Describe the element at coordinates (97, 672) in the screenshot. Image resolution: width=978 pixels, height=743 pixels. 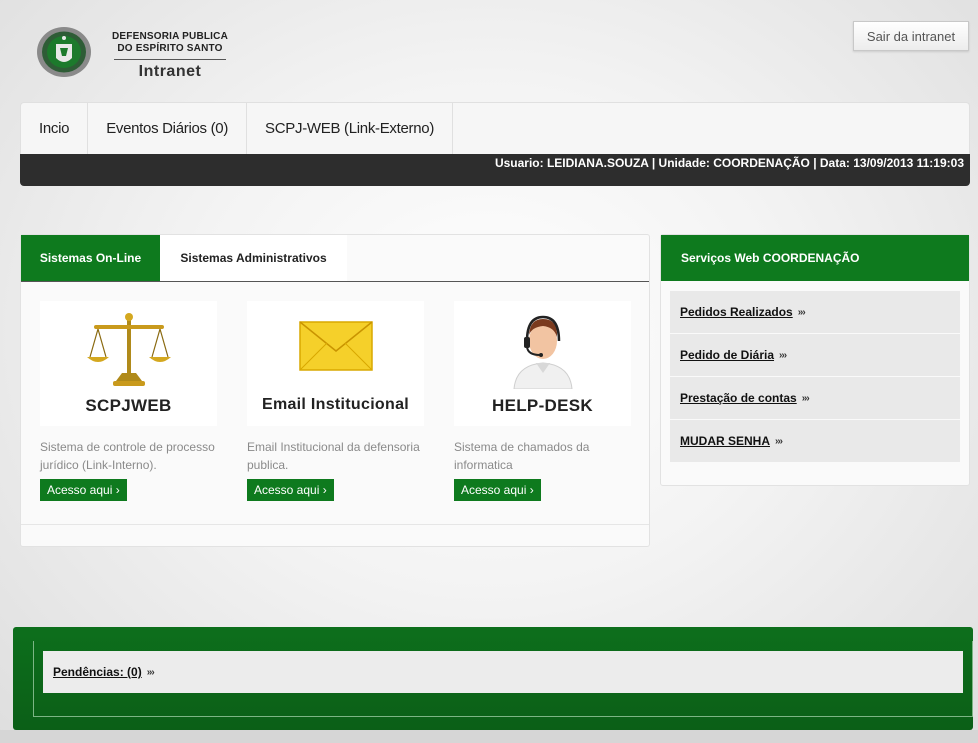
I see `pending-link: Pendências: (0)` at that location.